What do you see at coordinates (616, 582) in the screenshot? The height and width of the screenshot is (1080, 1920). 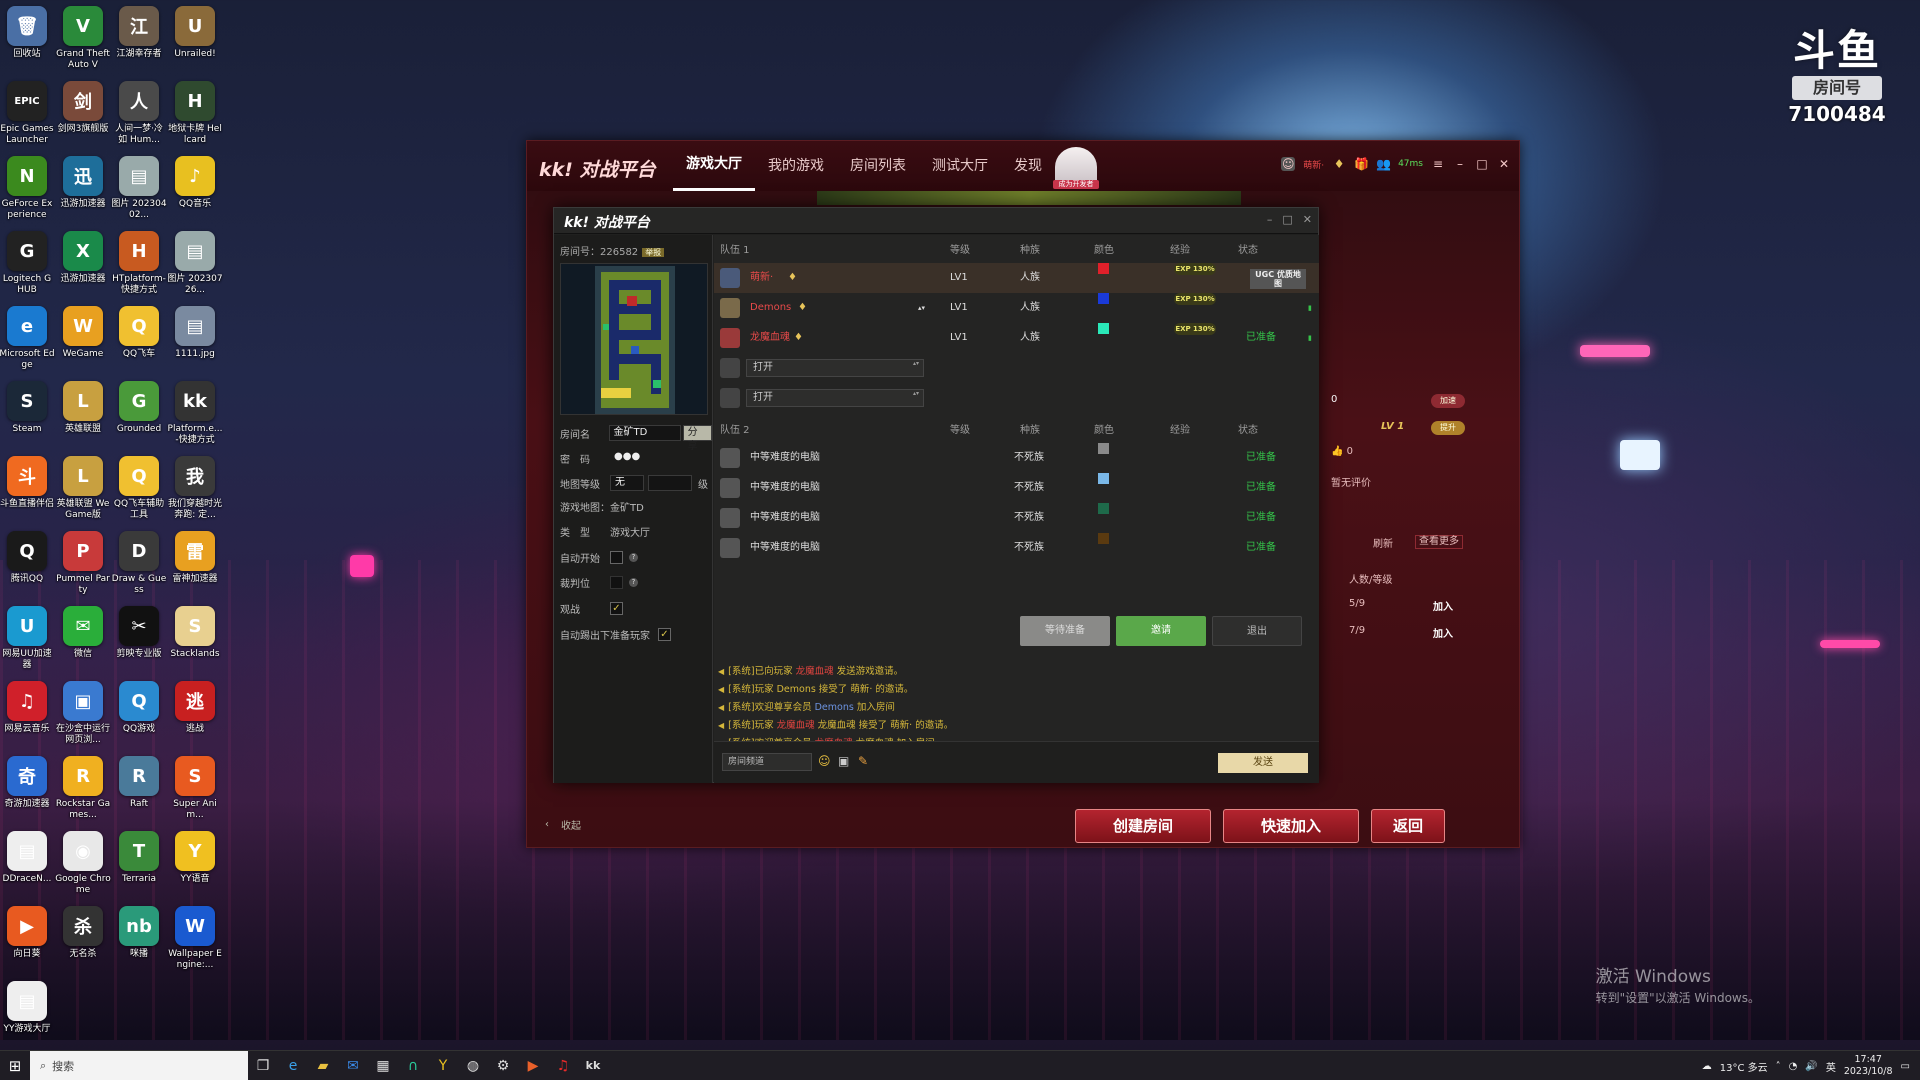 I see `referee-checkbox` at bounding box center [616, 582].